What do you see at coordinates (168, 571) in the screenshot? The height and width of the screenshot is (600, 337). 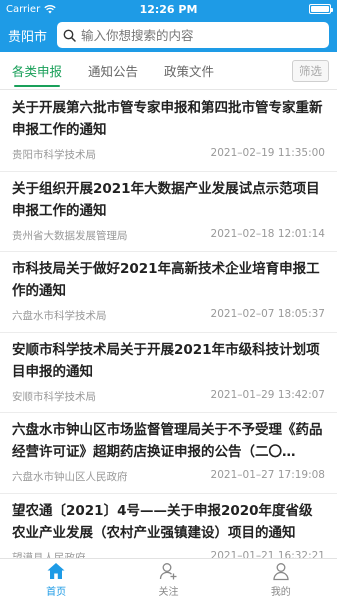 I see `add-user-icon` at bounding box center [168, 571].